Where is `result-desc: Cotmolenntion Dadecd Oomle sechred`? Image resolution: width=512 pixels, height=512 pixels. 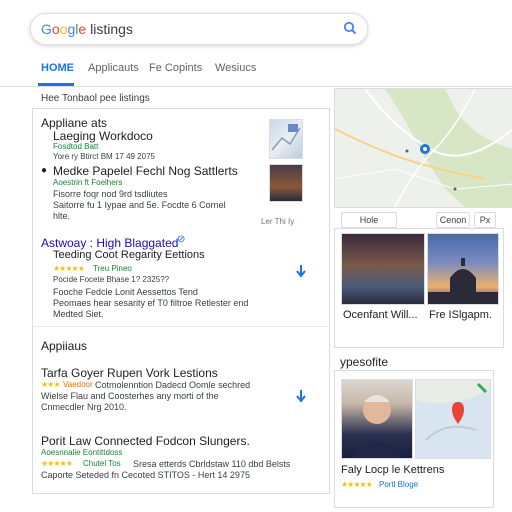
result-desc: Cotmolenntion Dadecd Oomle sechred is located at coordinates (173, 385).